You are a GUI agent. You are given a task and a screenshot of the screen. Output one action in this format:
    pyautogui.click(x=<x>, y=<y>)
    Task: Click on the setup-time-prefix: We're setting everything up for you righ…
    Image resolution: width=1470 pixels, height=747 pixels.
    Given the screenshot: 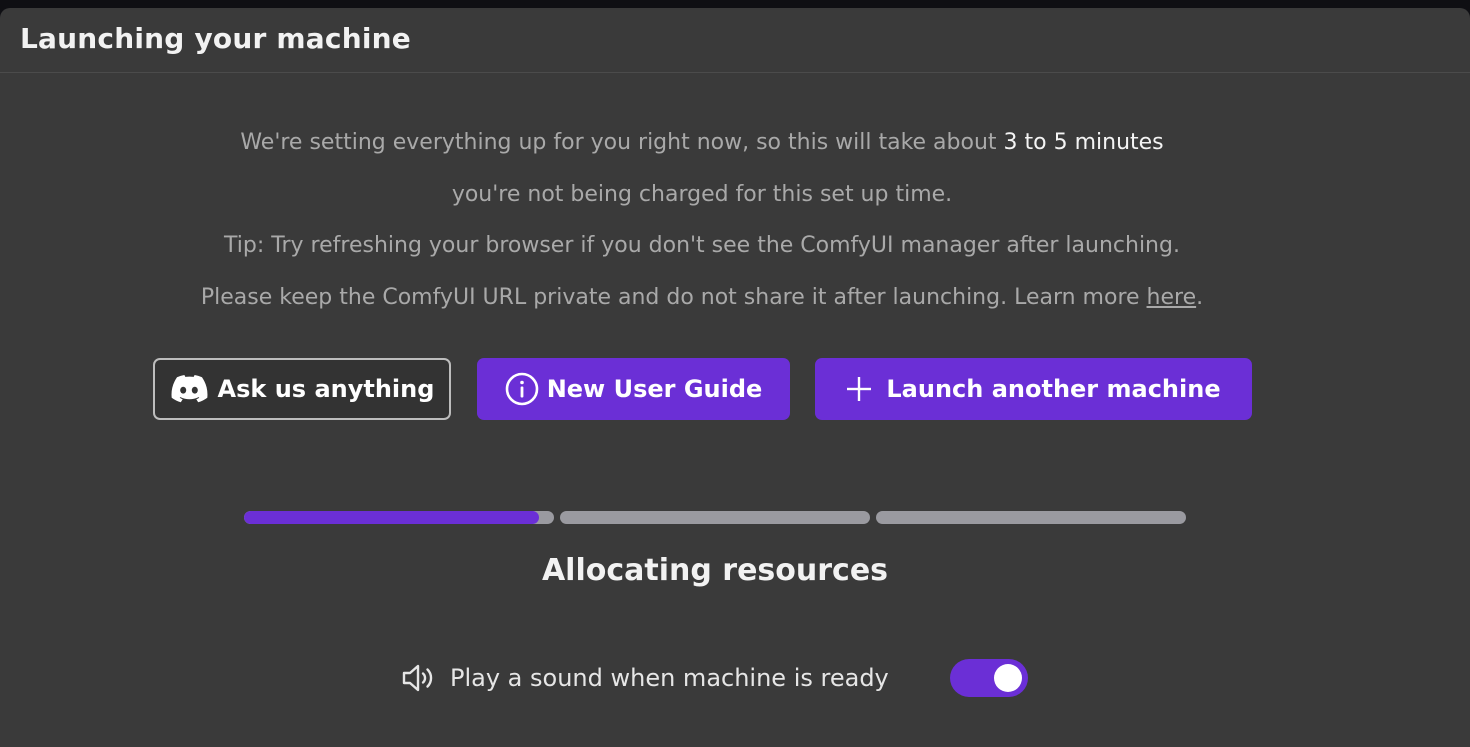 What is the action you would take?
    pyautogui.click(x=622, y=142)
    